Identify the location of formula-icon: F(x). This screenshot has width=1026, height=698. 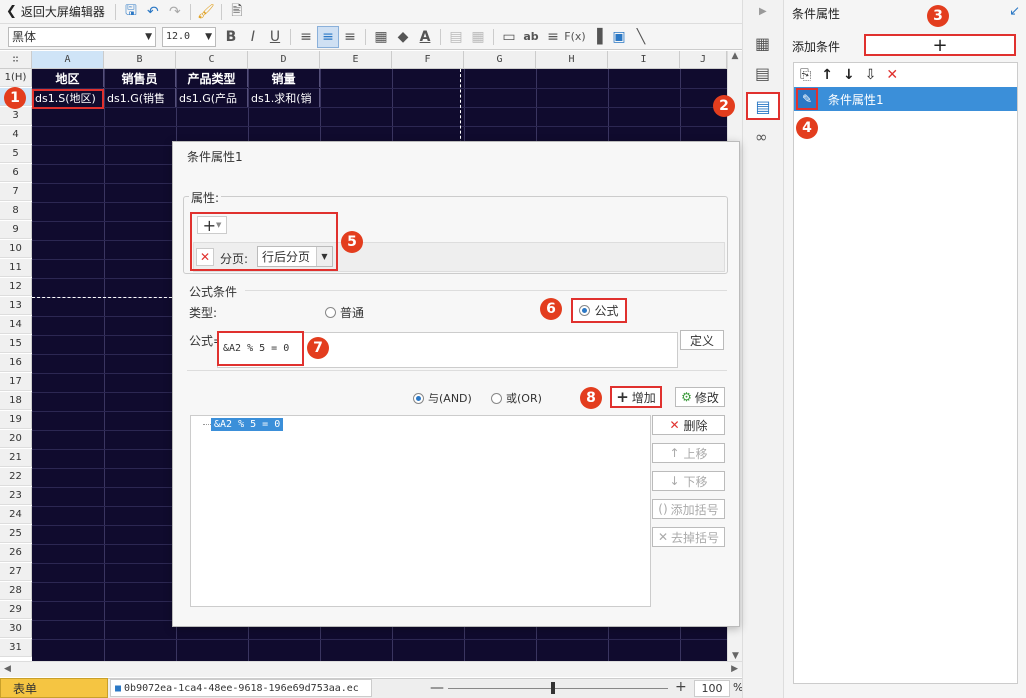
(575, 37).